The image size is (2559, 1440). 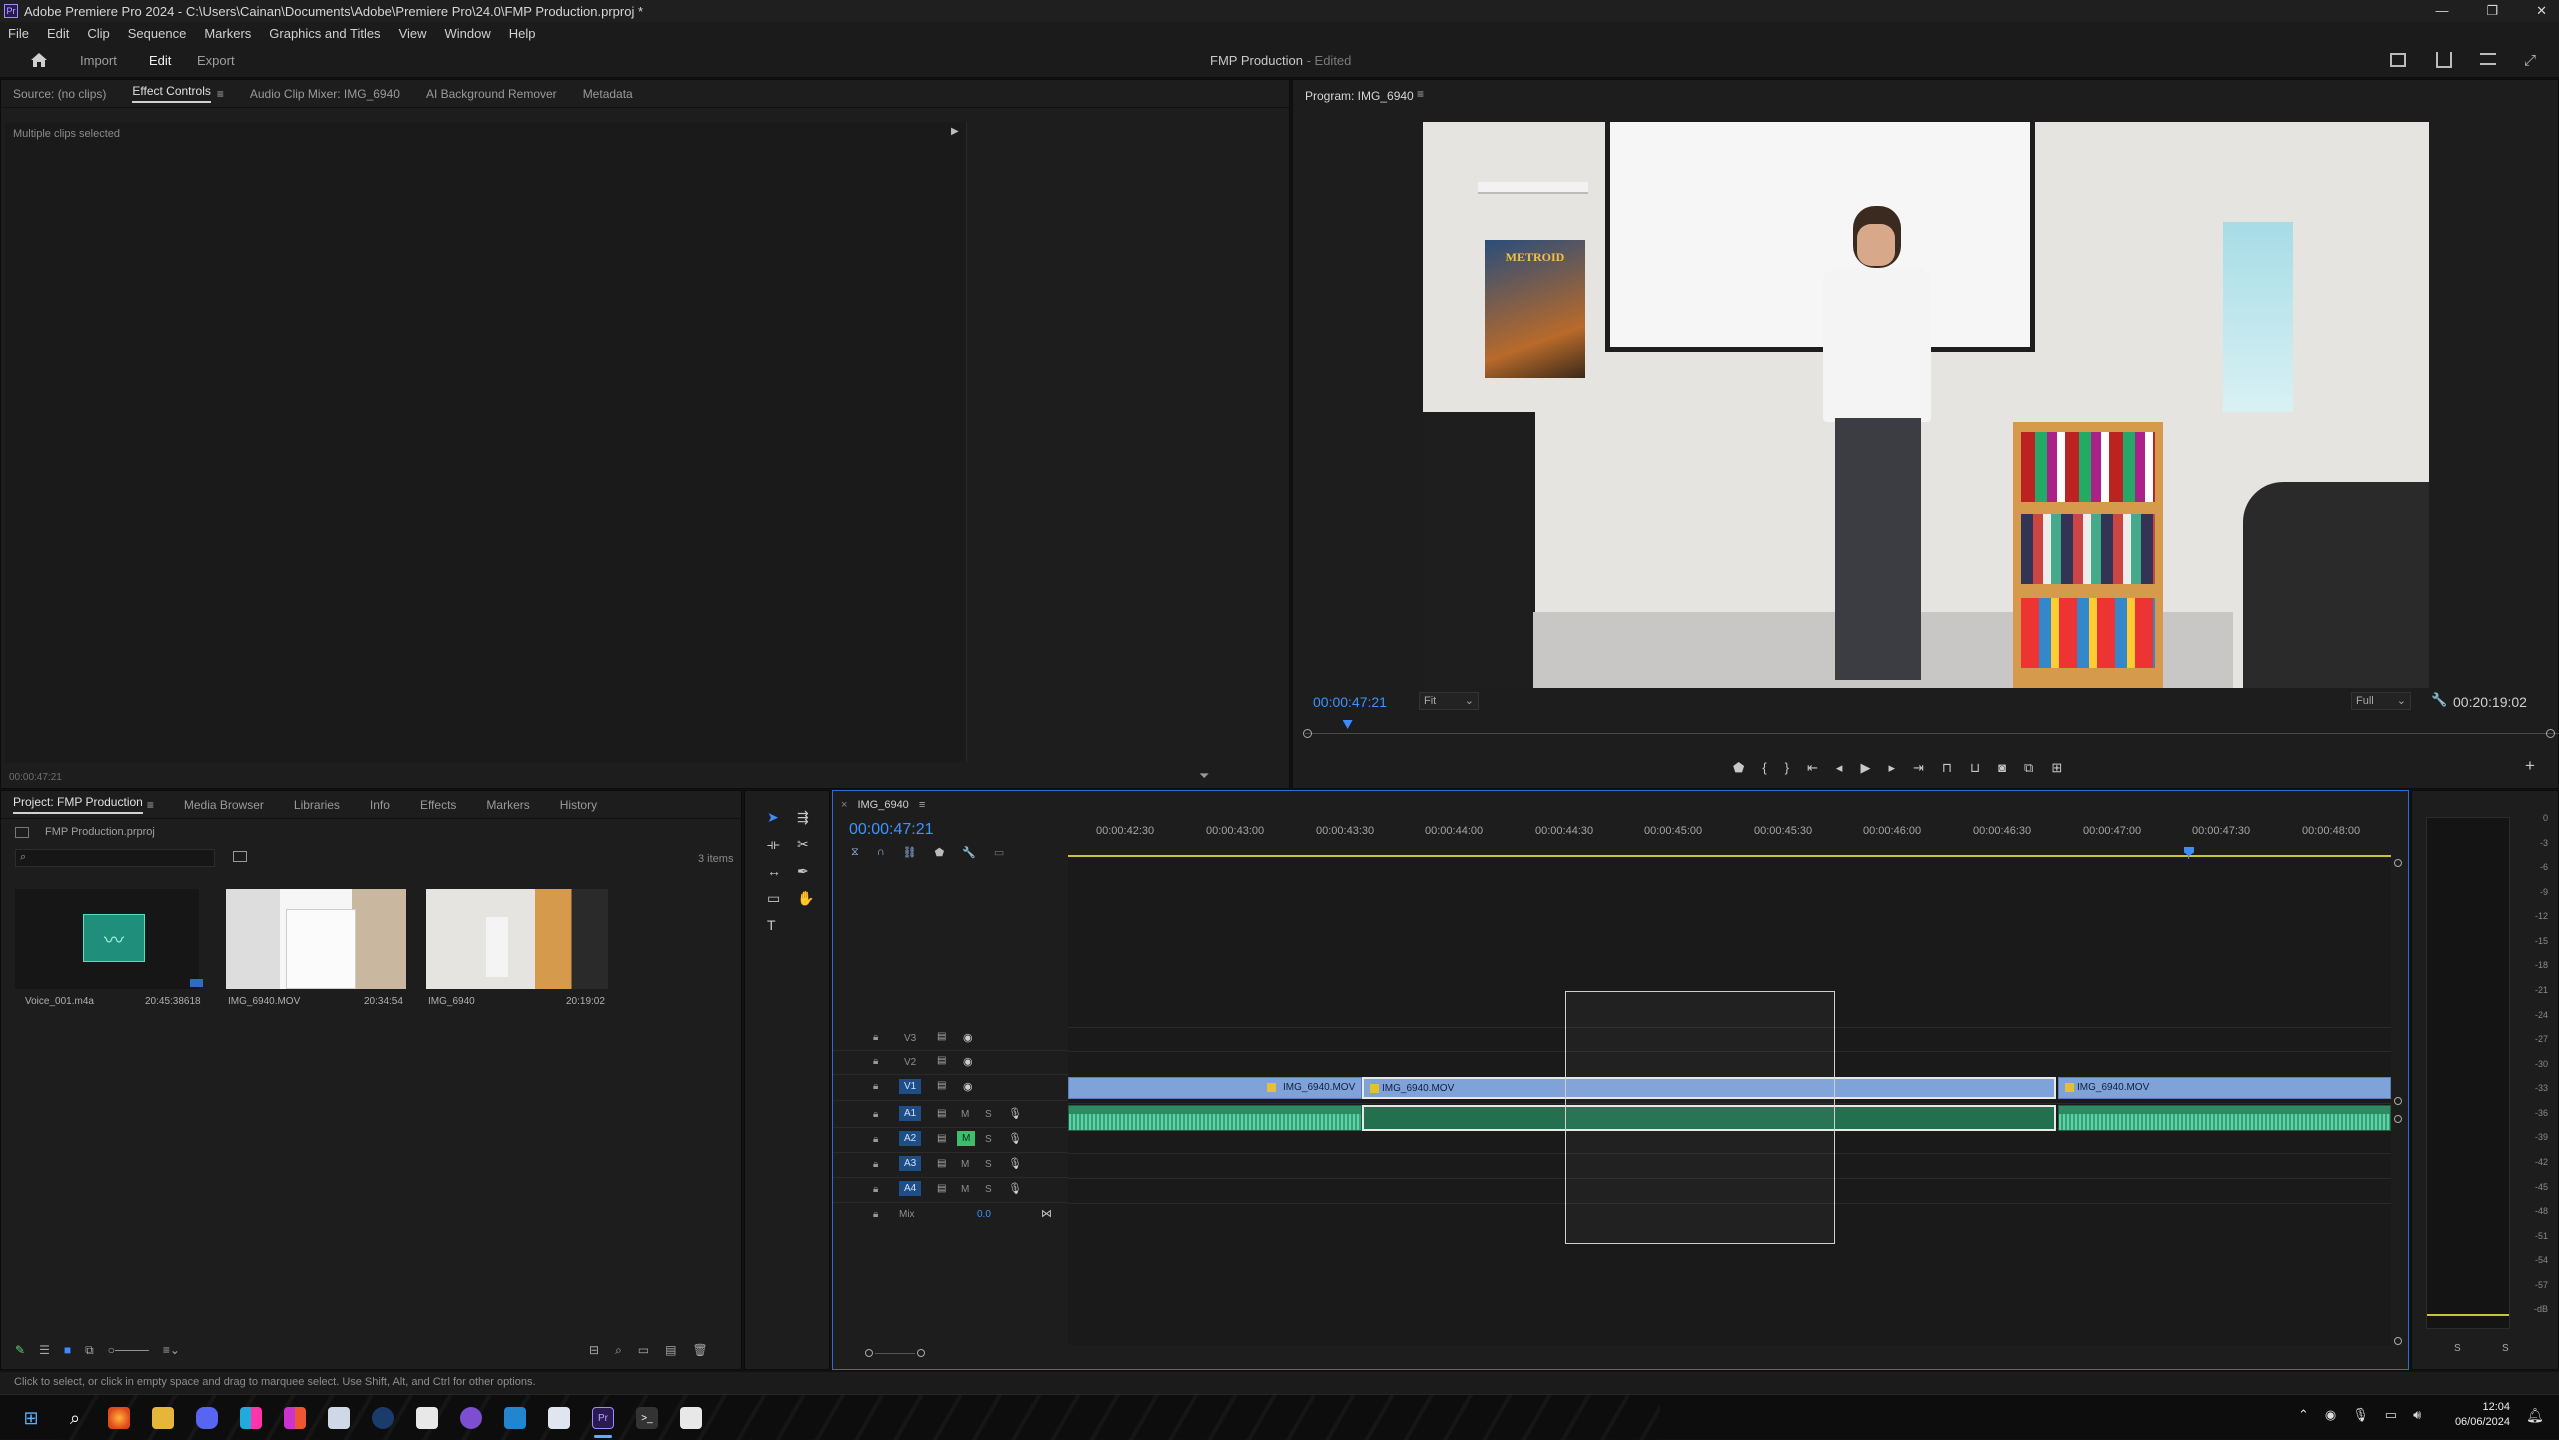 What do you see at coordinates (670, 1350) in the screenshot?
I see `new-item-icon: ▤` at bounding box center [670, 1350].